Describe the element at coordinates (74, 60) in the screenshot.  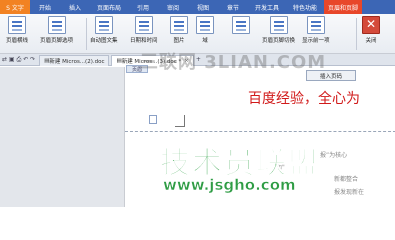
I see `document-tab: ▤ 新建 Micros...(2).doc` at that location.